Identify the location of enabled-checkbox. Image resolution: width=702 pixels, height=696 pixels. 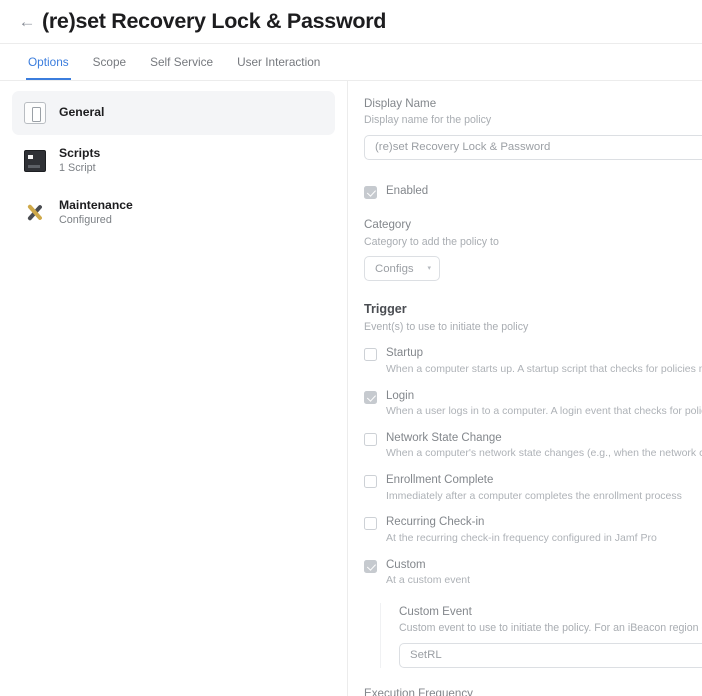
(370, 192).